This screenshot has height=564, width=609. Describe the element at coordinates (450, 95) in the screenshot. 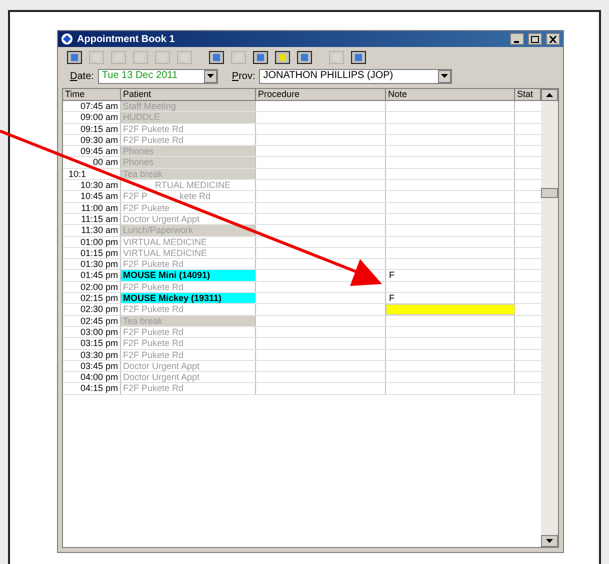

I see `column-header: Note` at that location.